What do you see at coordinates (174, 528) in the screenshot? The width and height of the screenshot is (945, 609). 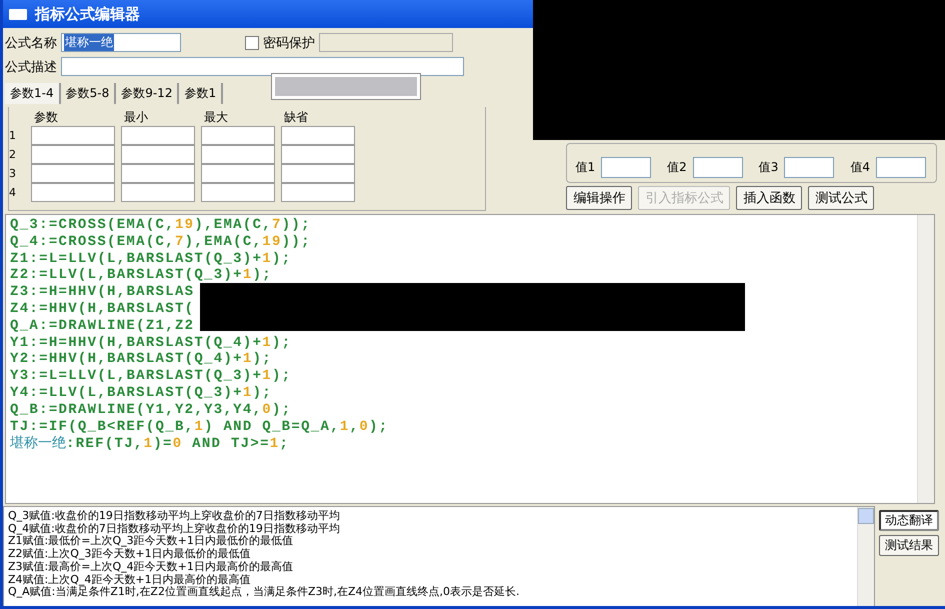 I see `translation-line: Q_4赋值:收盘价的7日指数移动平均上穿收盘价的19日指数移动平均` at bounding box center [174, 528].